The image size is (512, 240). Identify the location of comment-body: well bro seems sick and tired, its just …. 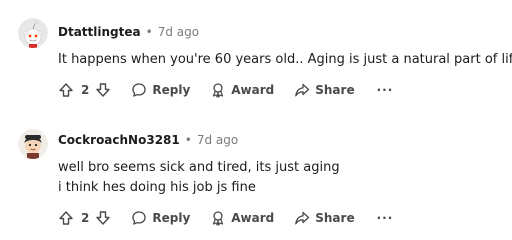
(199, 178).